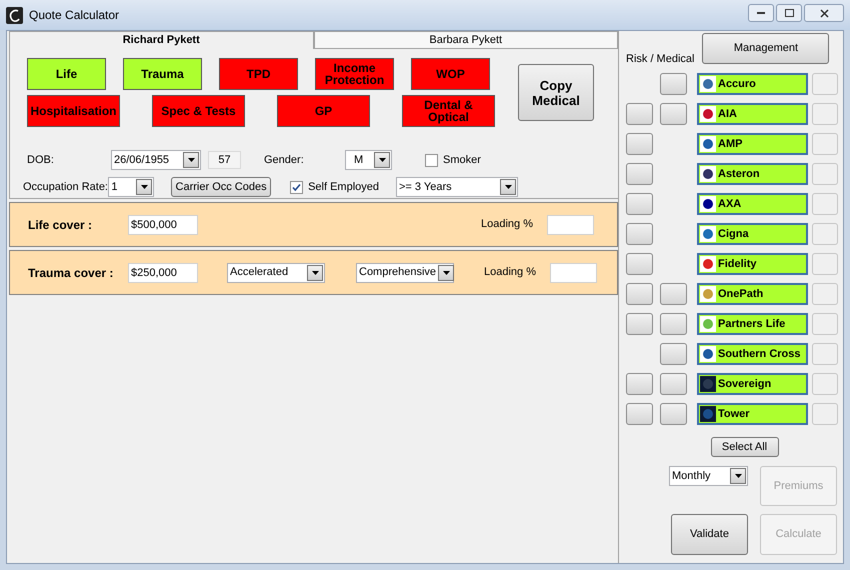  I want to click on dob-date-picker: 26/06/1955, so click(156, 160).